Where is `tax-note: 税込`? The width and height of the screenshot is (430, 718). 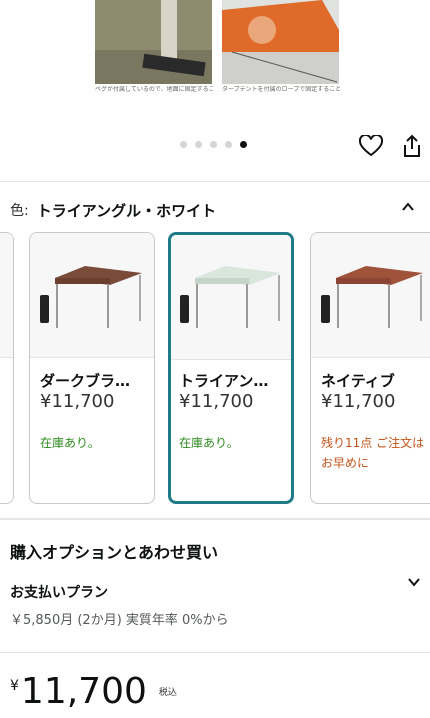
tax-note: 税込 is located at coordinates (167, 693).